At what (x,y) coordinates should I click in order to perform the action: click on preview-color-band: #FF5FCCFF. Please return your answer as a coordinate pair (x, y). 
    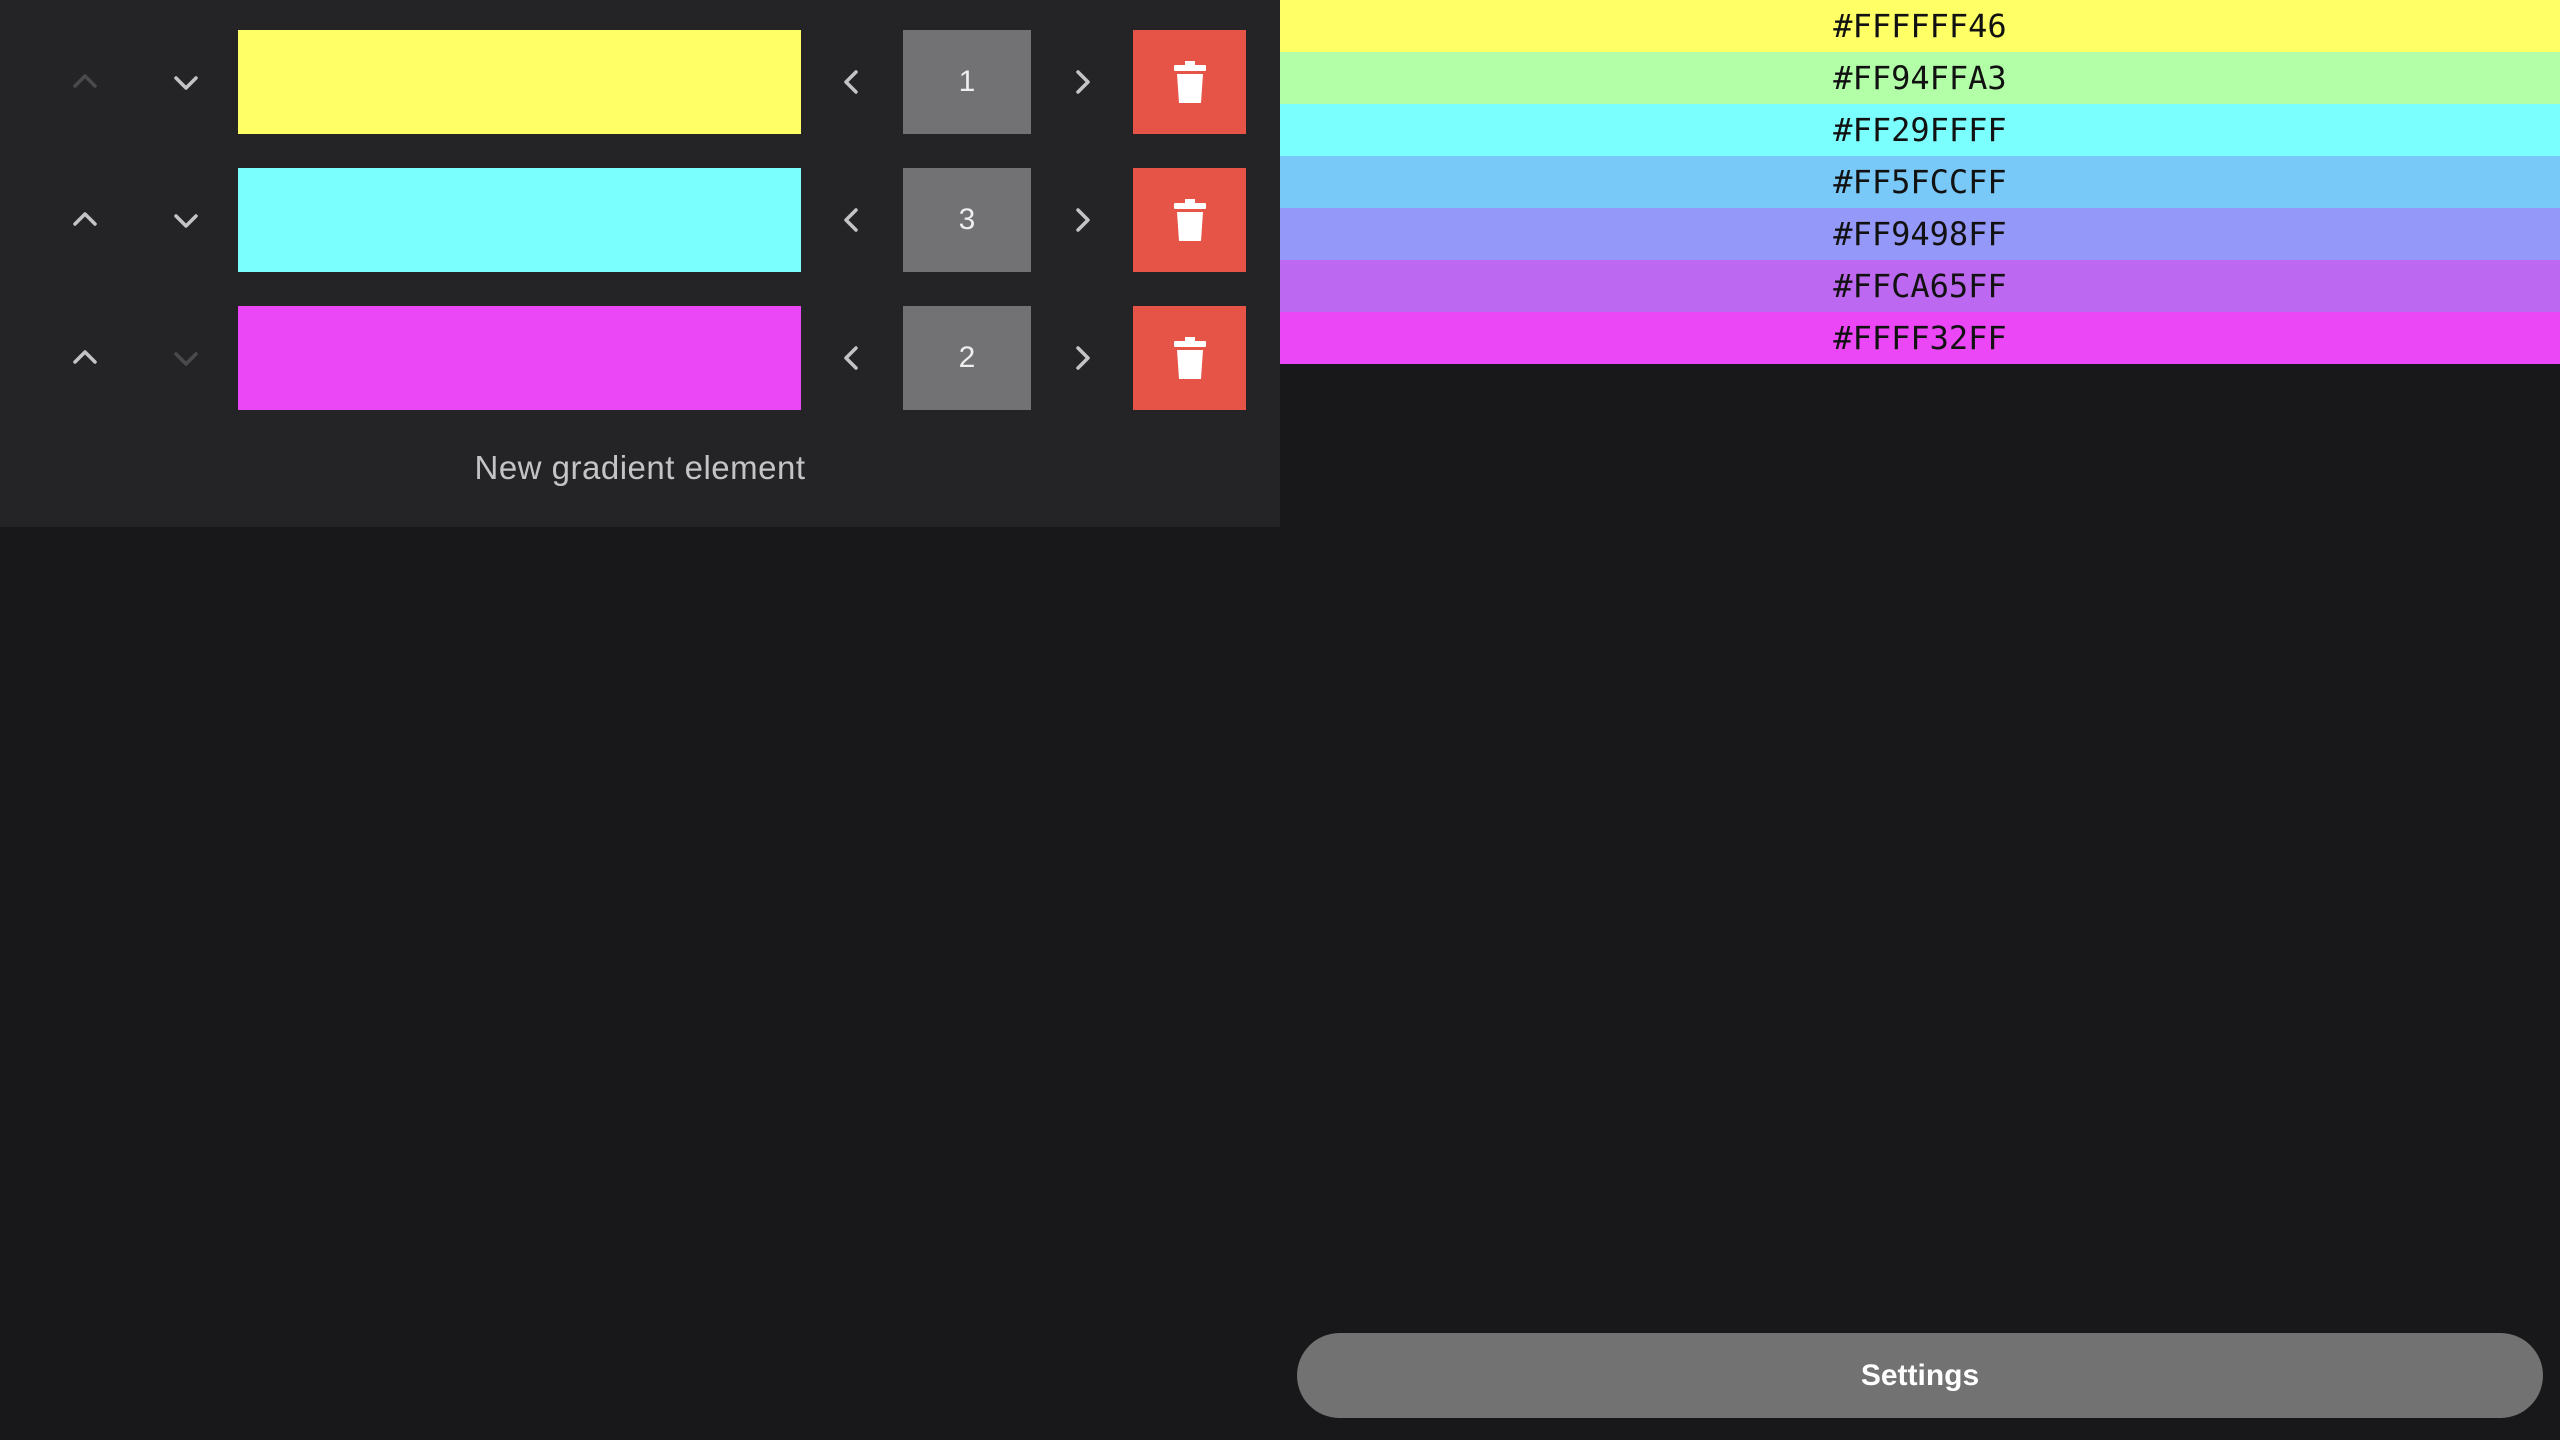
    Looking at the image, I should click on (1920, 182).